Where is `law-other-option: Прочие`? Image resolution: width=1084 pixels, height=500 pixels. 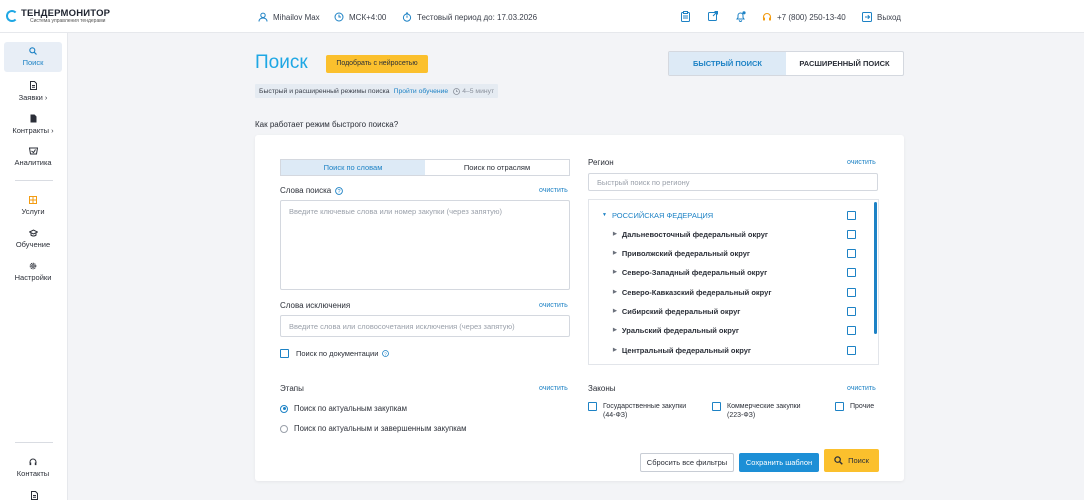
law-other-option: Прочие is located at coordinates (854, 406).